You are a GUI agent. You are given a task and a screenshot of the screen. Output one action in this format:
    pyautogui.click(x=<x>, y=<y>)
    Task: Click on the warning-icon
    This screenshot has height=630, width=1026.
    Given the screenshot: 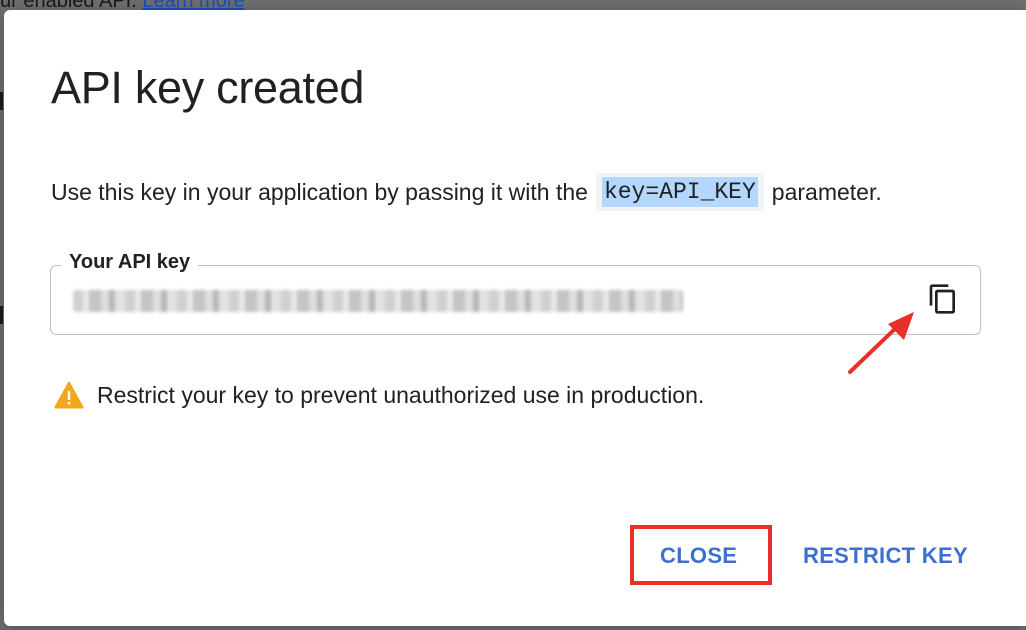 What is the action you would take?
    pyautogui.click(x=69, y=395)
    